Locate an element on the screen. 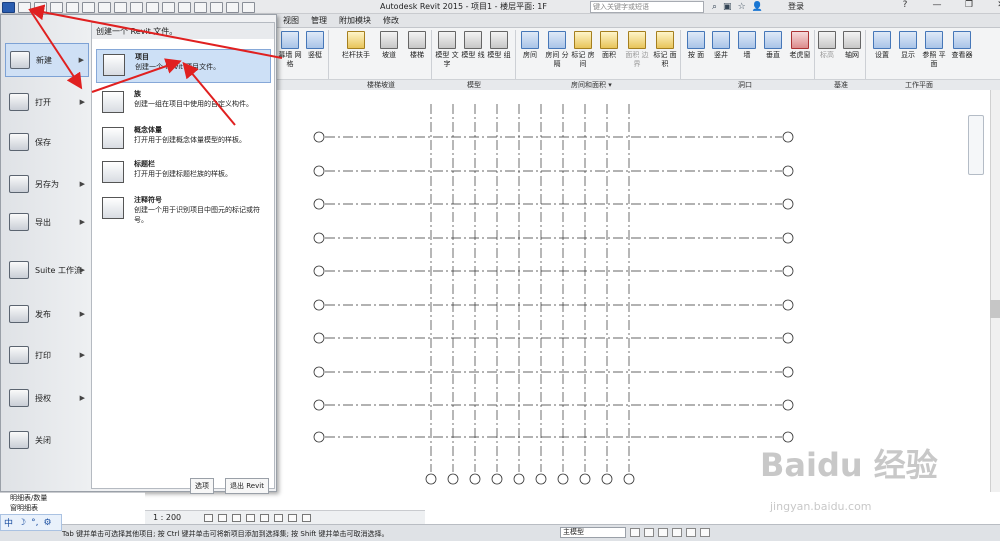 The height and width of the screenshot is (541, 1000). ime-toolbar: 中 ☽ °, ⚙ is located at coordinates (31, 522).